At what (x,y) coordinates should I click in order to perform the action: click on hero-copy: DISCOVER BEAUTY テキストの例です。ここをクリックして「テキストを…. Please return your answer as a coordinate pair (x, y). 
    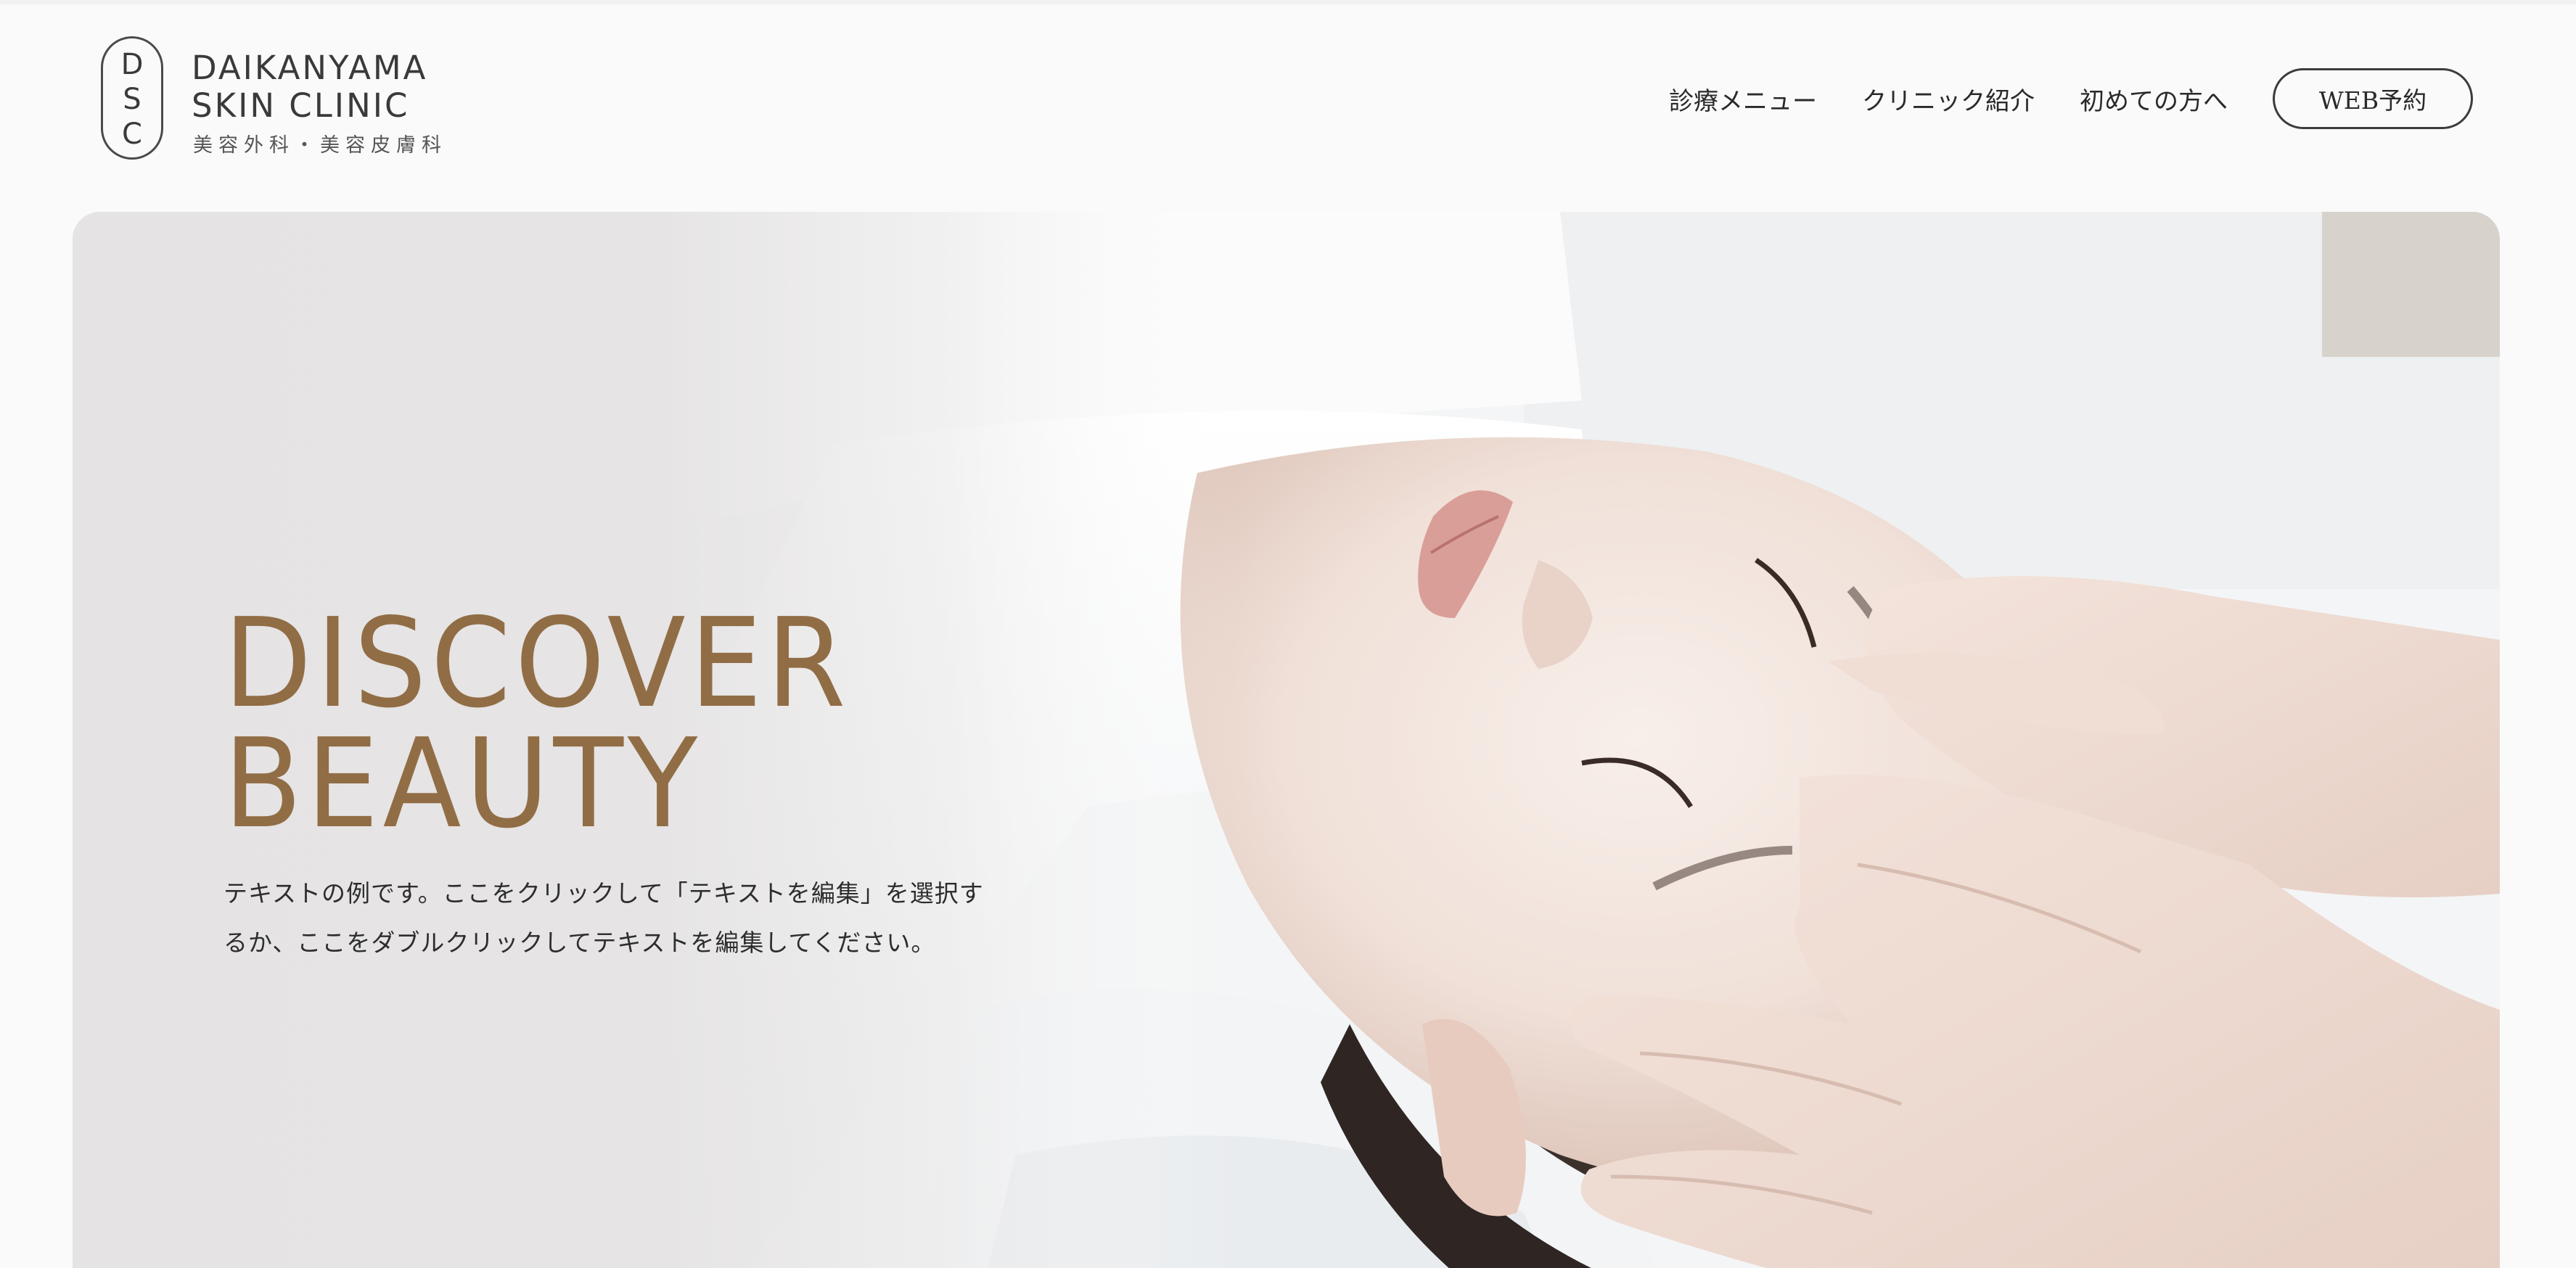
    Looking at the image, I should click on (603, 780).